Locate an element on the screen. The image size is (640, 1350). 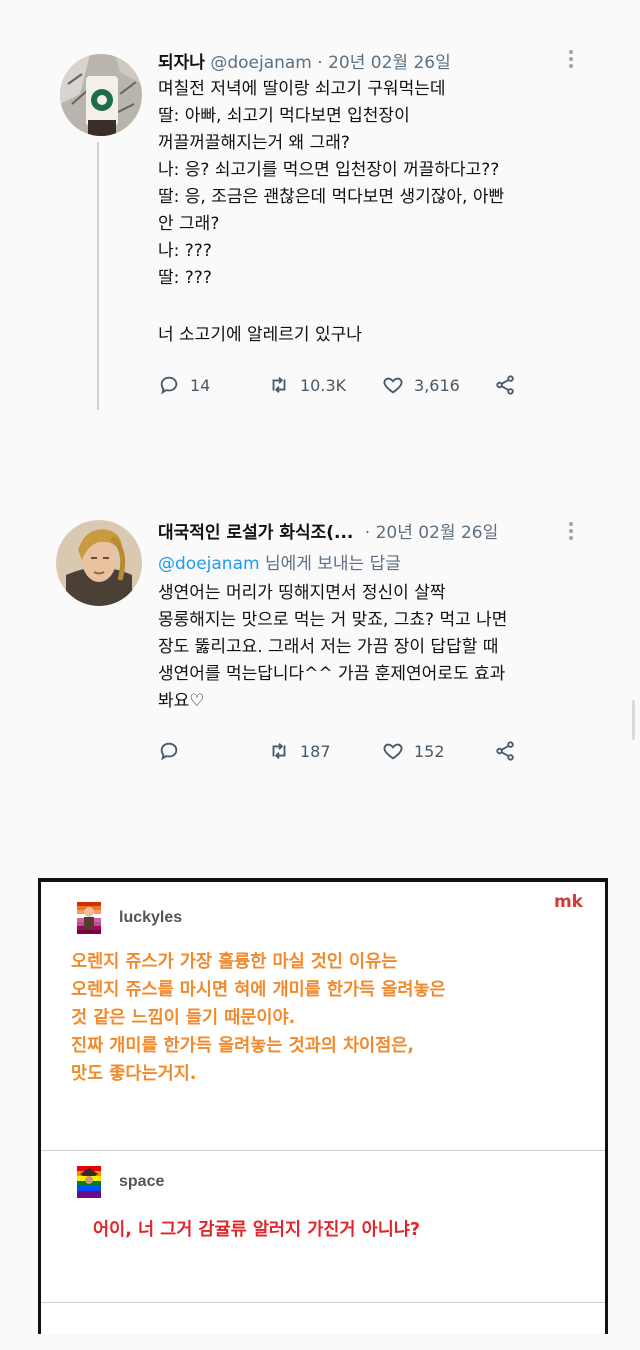
tweet-line: 너 소고기에 알레르기 있구나 is located at coordinates (260, 335).